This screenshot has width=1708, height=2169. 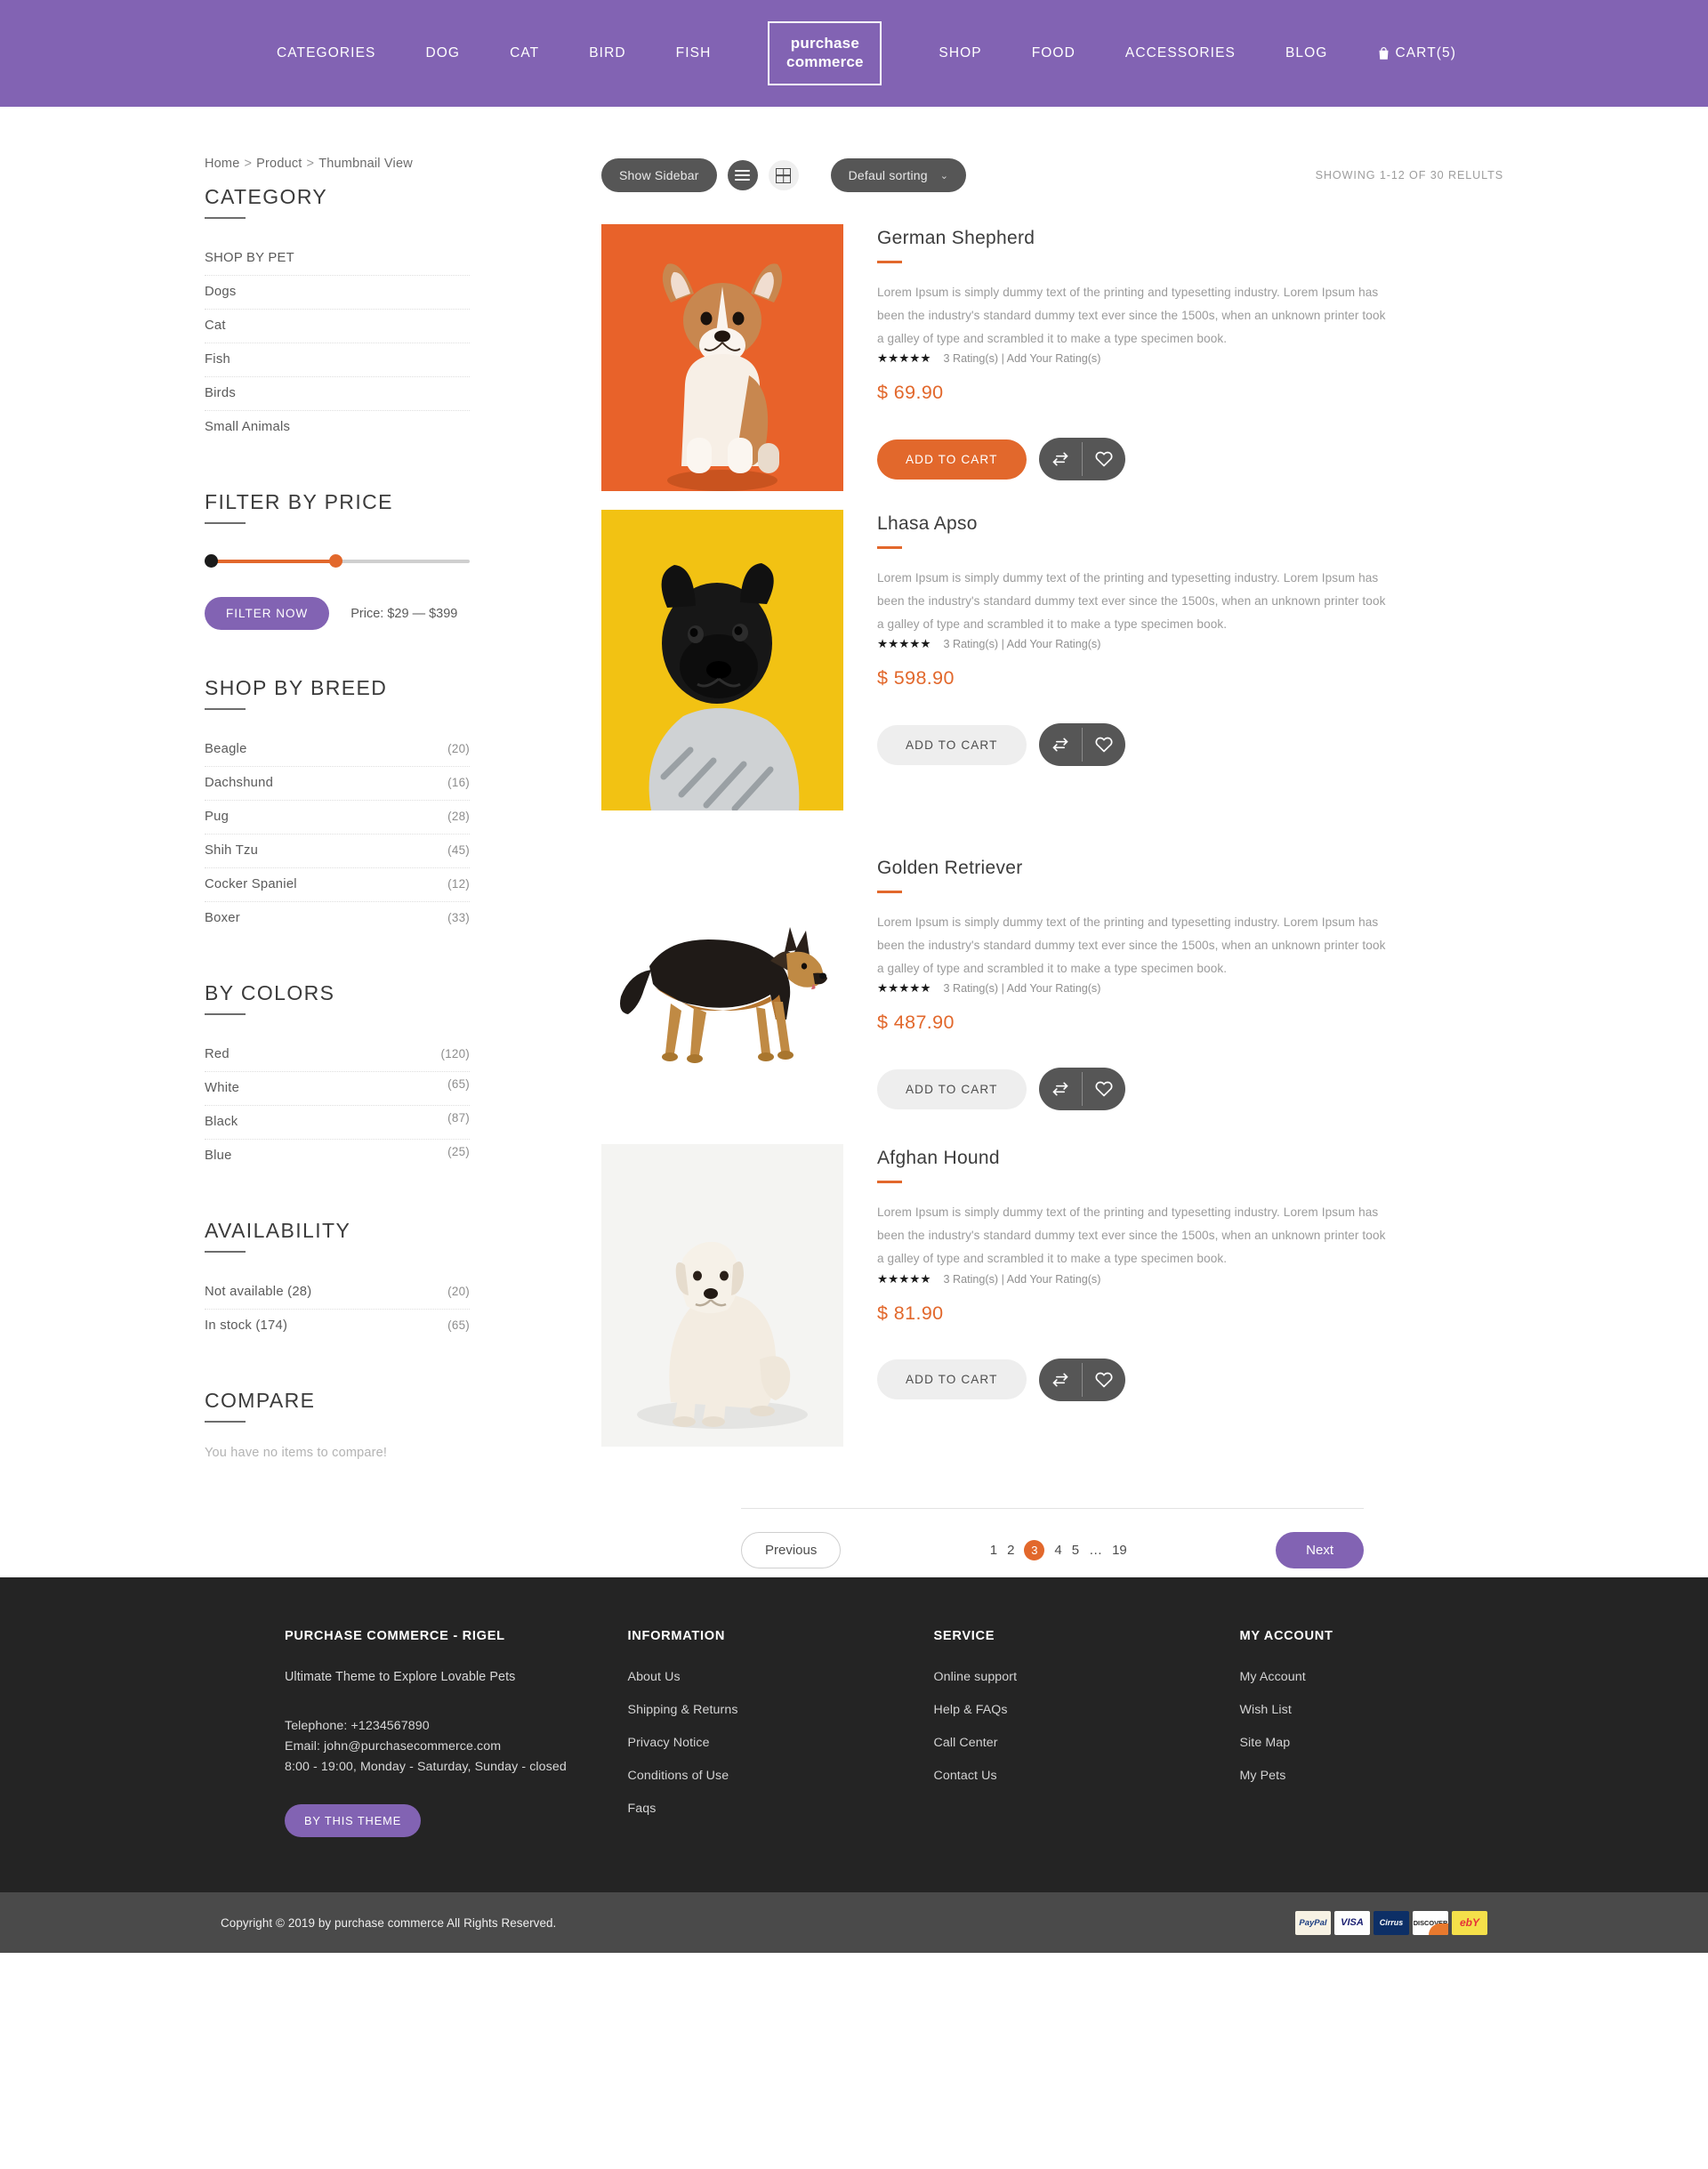 I want to click on list-item: Shih Tzu (45), so click(x=337, y=851).